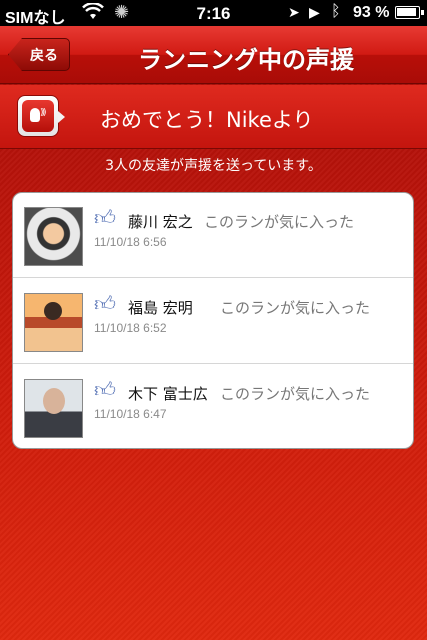  I want to click on timestamp: 11/10/18 6:56, so click(130, 242).